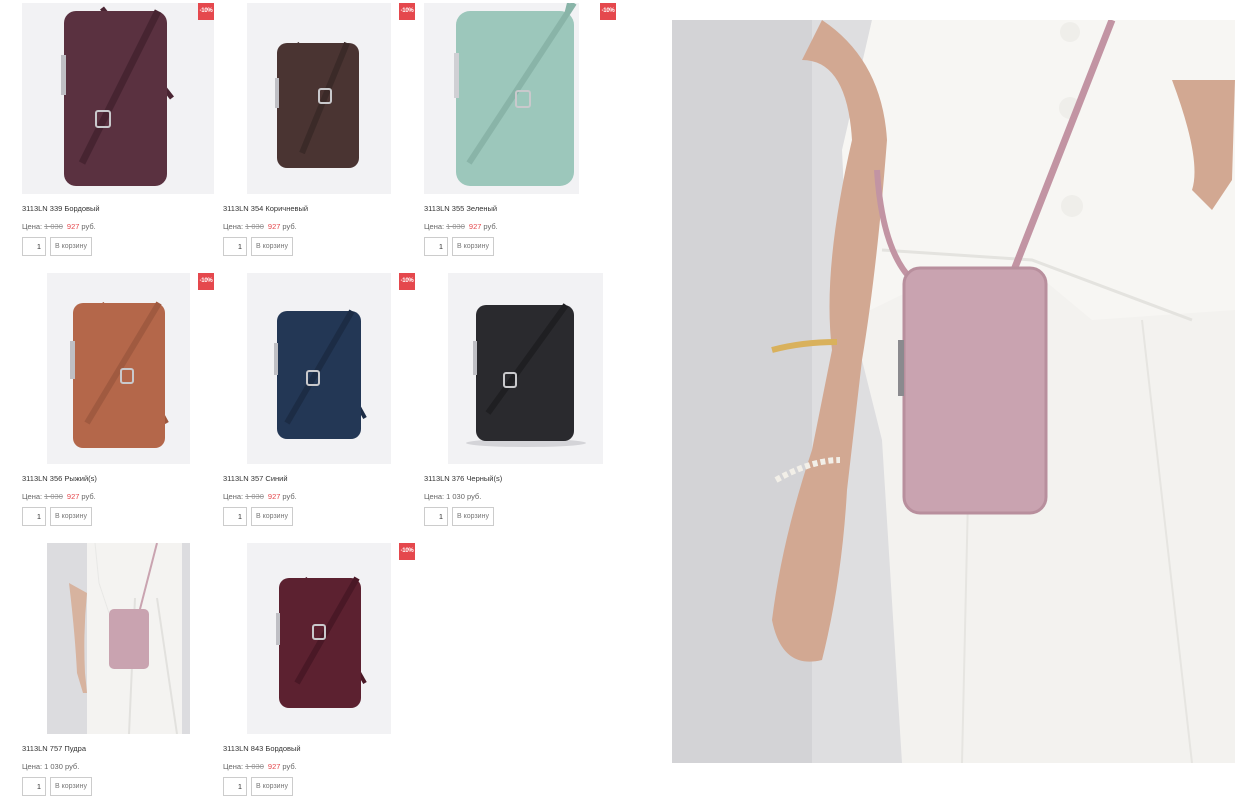  I want to click on product-name: 3113LN 843 Бордовый, so click(262, 748).